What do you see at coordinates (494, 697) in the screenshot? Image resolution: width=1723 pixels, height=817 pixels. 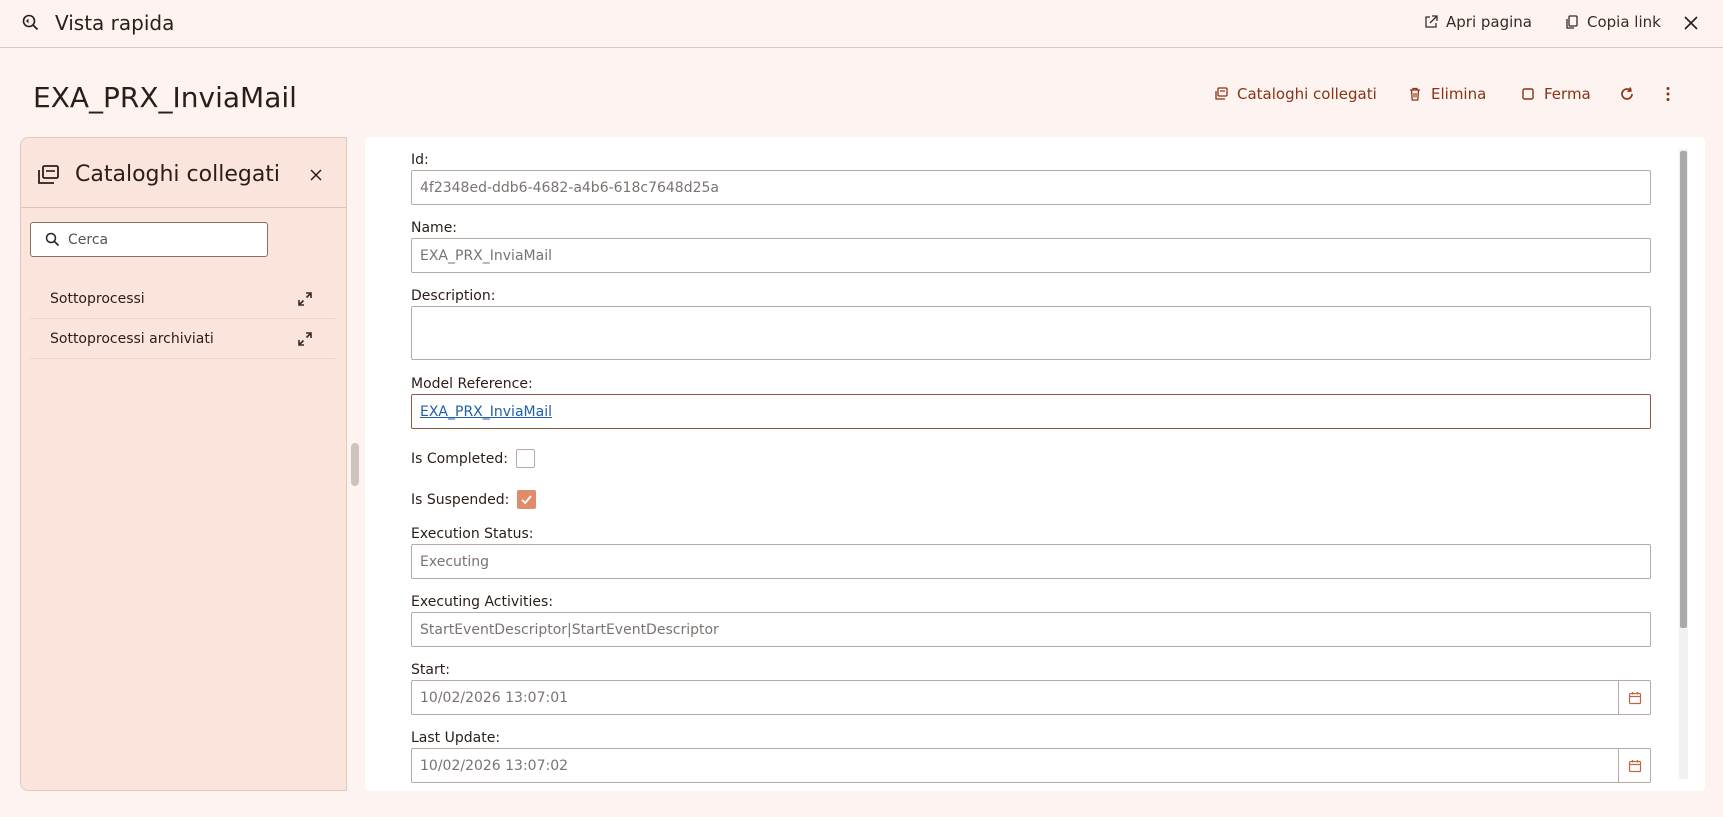 I see `start-value: 10/02/2026 13:07:01` at bounding box center [494, 697].